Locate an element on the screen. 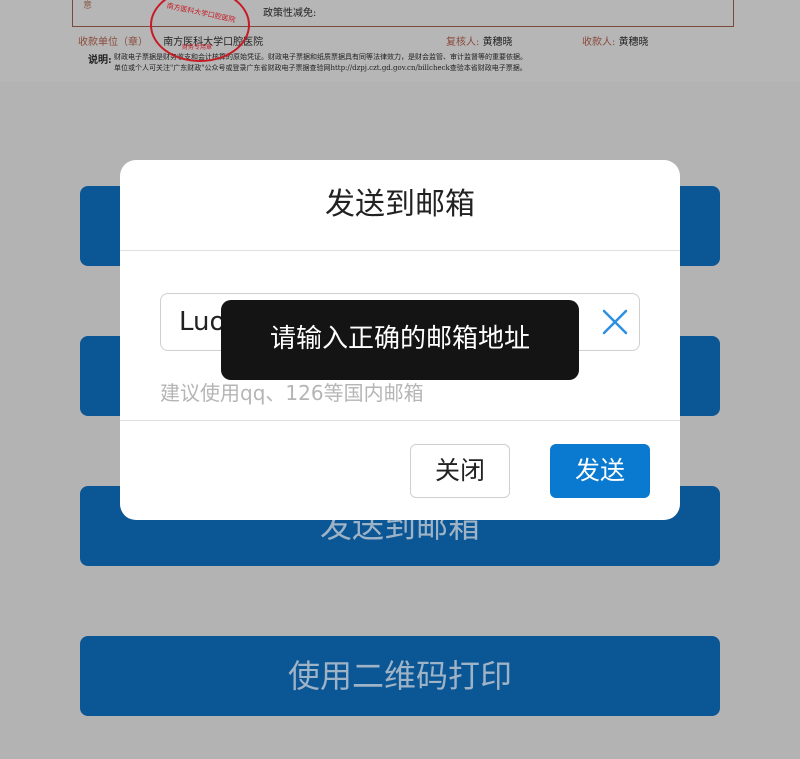 The height and width of the screenshot is (759, 800). collector-value: 黄穗晓 is located at coordinates (633, 42).